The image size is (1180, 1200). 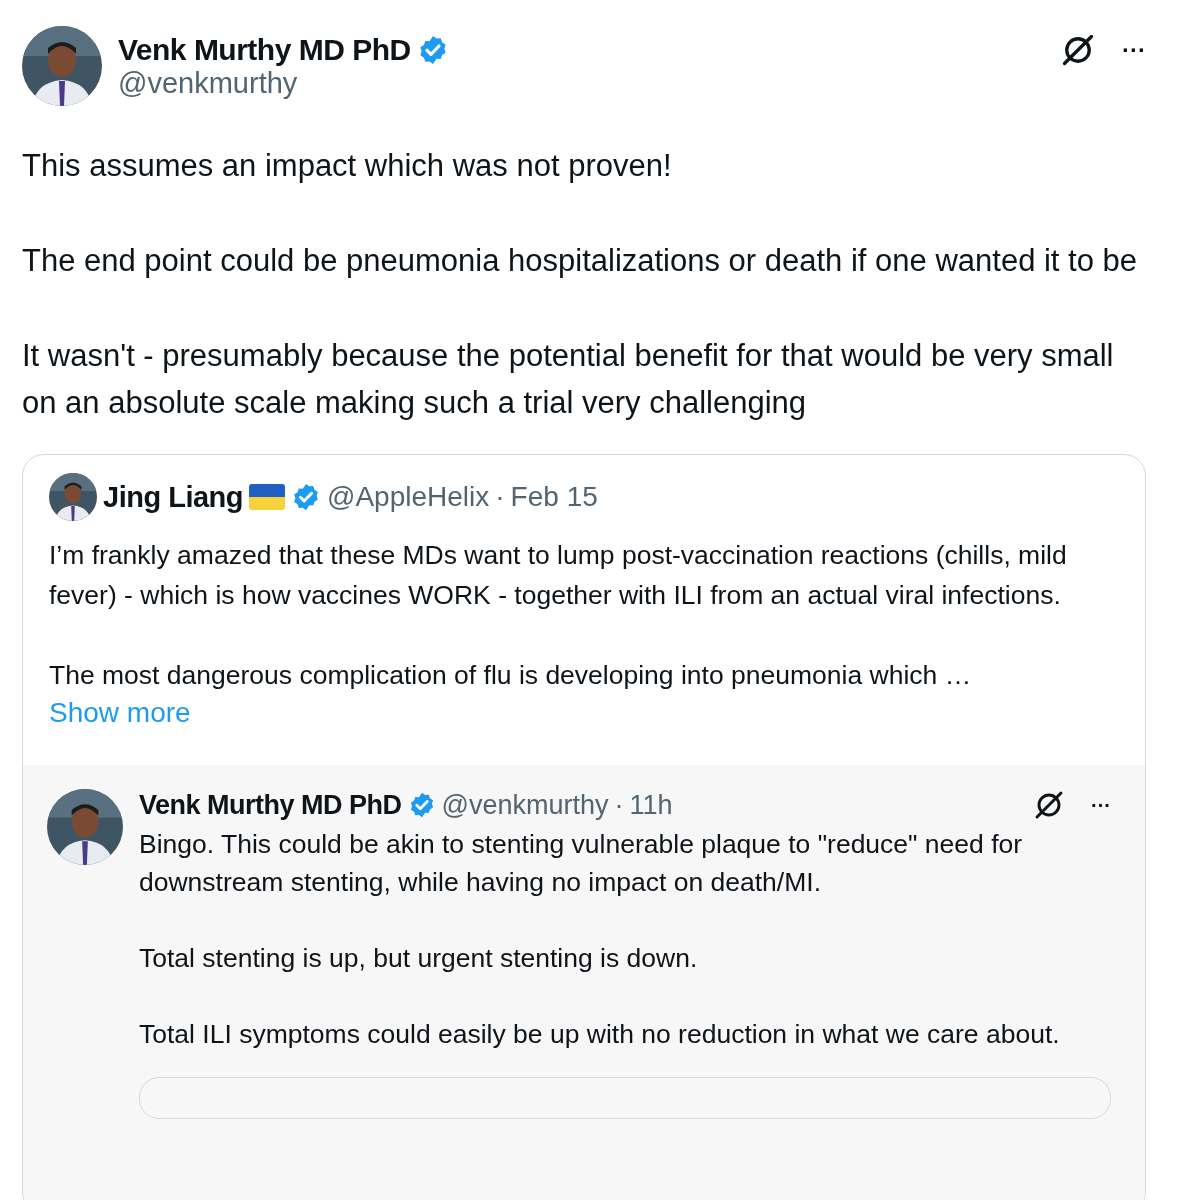 What do you see at coordinates (580, 261) in the screenshot?
I see `post-text: The end point could be pneumonia hospitalizations or death if one wanted it to be` at bounding box center [580, 261].